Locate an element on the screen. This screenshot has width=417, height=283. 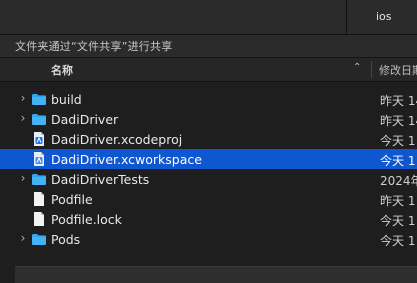
file-name: DadiDriverTests is located at coordinates (100, 179).